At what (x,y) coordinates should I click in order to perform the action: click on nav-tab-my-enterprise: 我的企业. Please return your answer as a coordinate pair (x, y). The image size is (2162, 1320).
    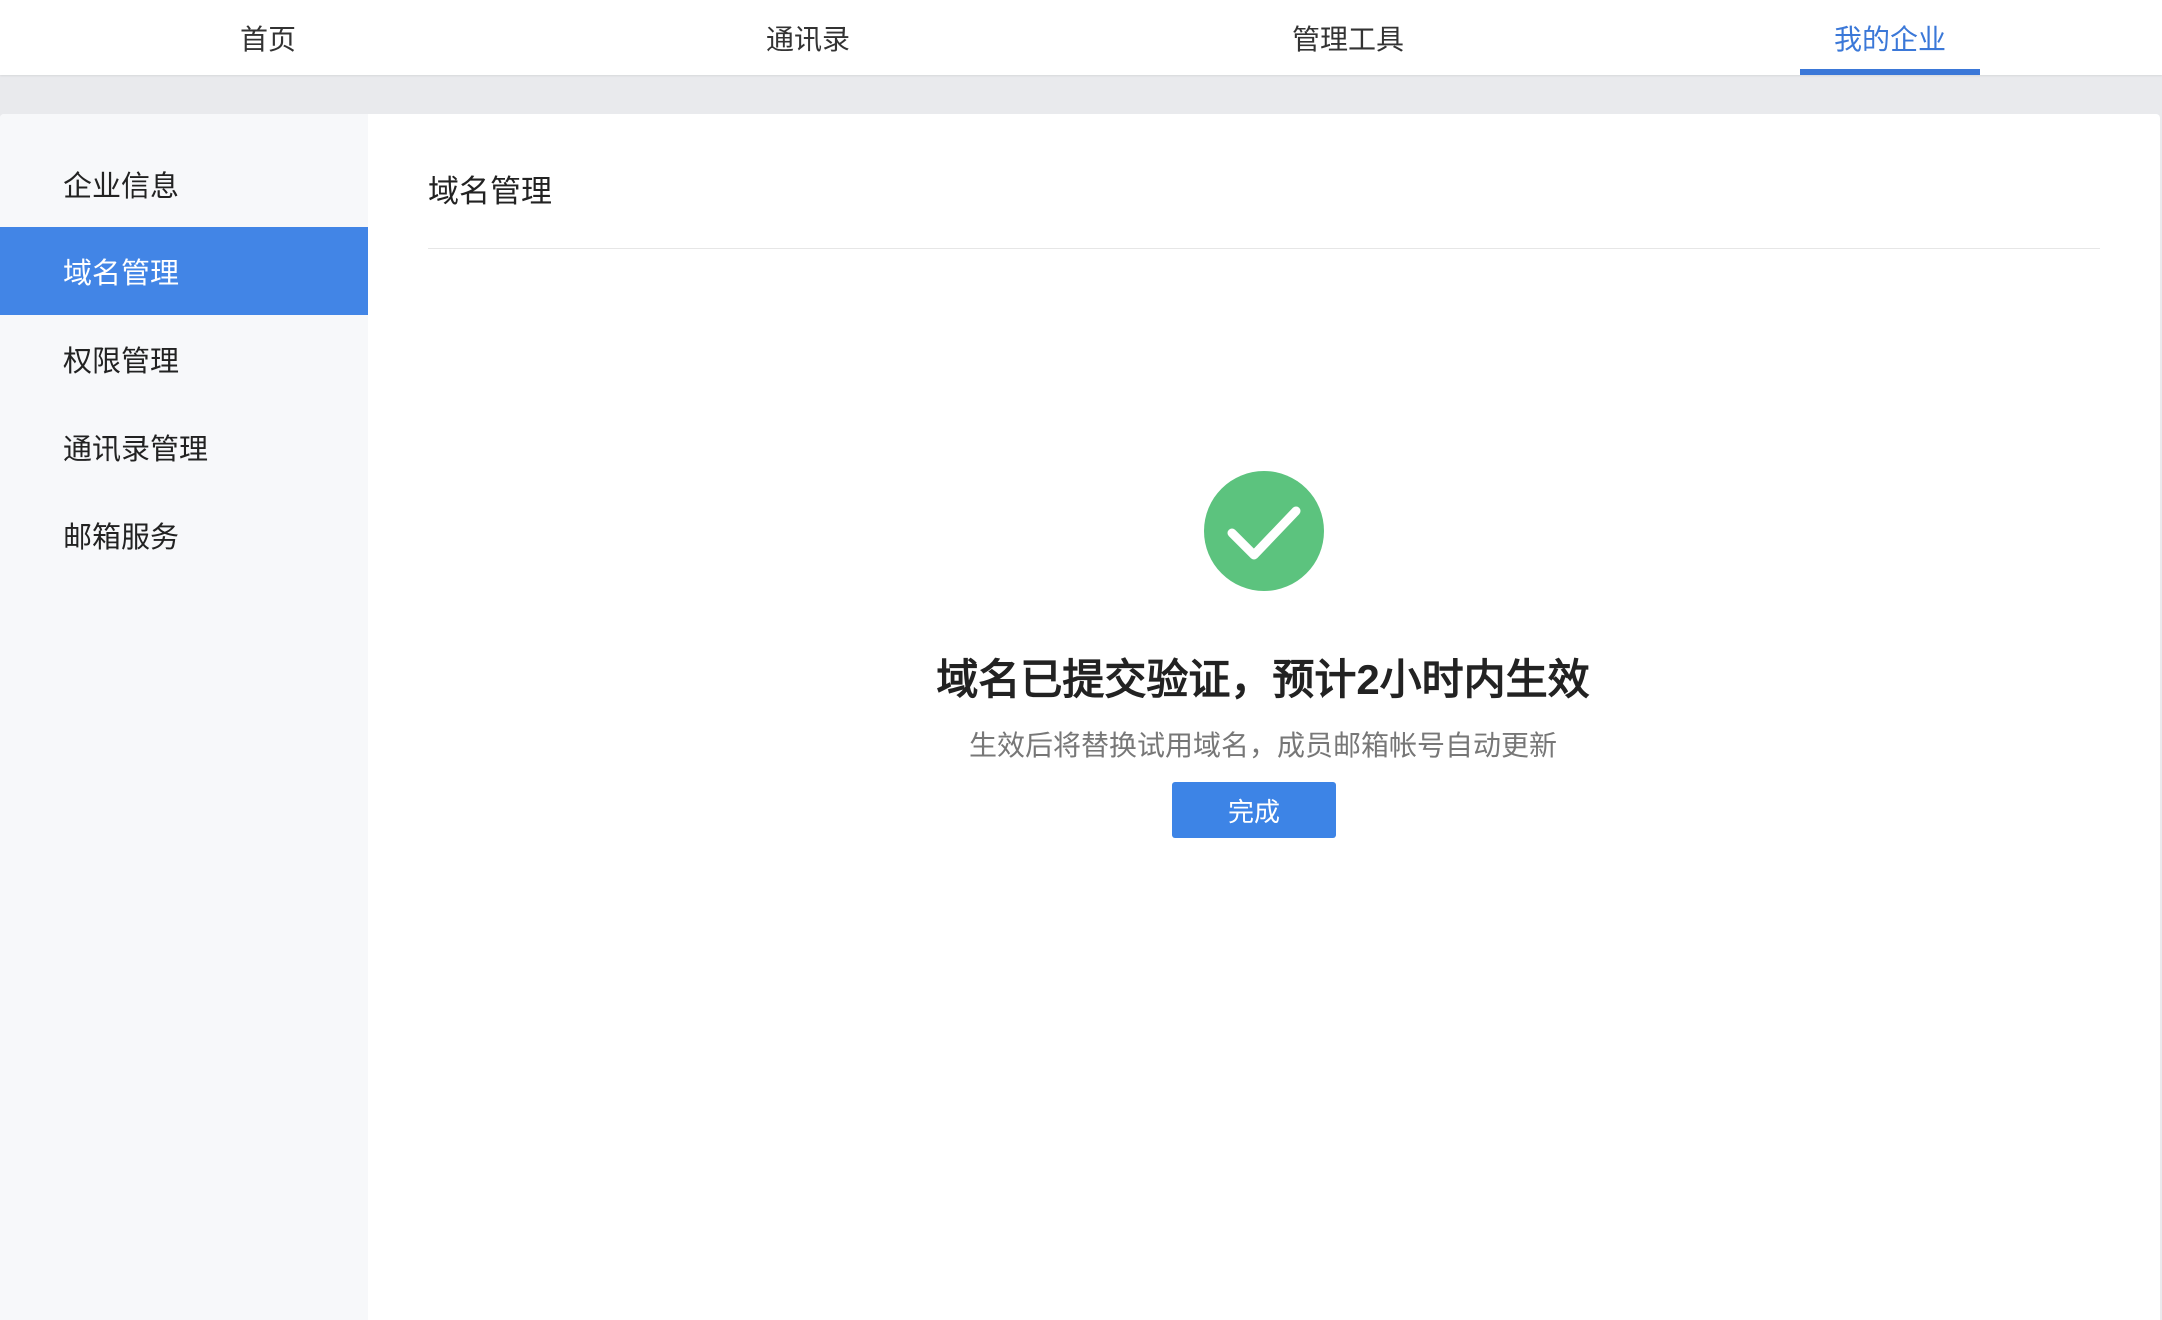
    Looking at the image, I should click on (1890, 37).